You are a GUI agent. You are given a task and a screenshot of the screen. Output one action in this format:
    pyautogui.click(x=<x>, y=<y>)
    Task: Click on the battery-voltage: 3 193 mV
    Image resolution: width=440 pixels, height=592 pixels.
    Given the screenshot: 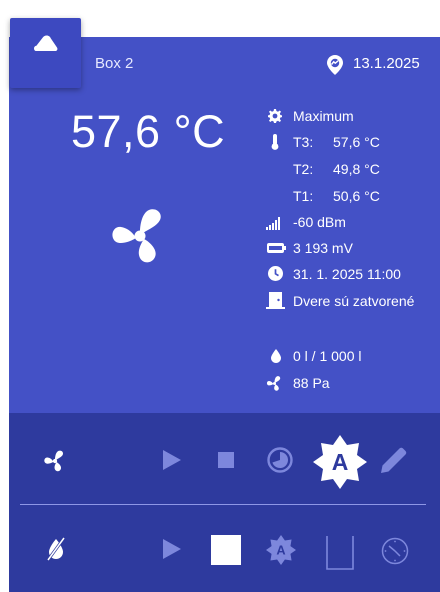 What is the action you would take?
    pyautogui.click(x=323, y=248)
    